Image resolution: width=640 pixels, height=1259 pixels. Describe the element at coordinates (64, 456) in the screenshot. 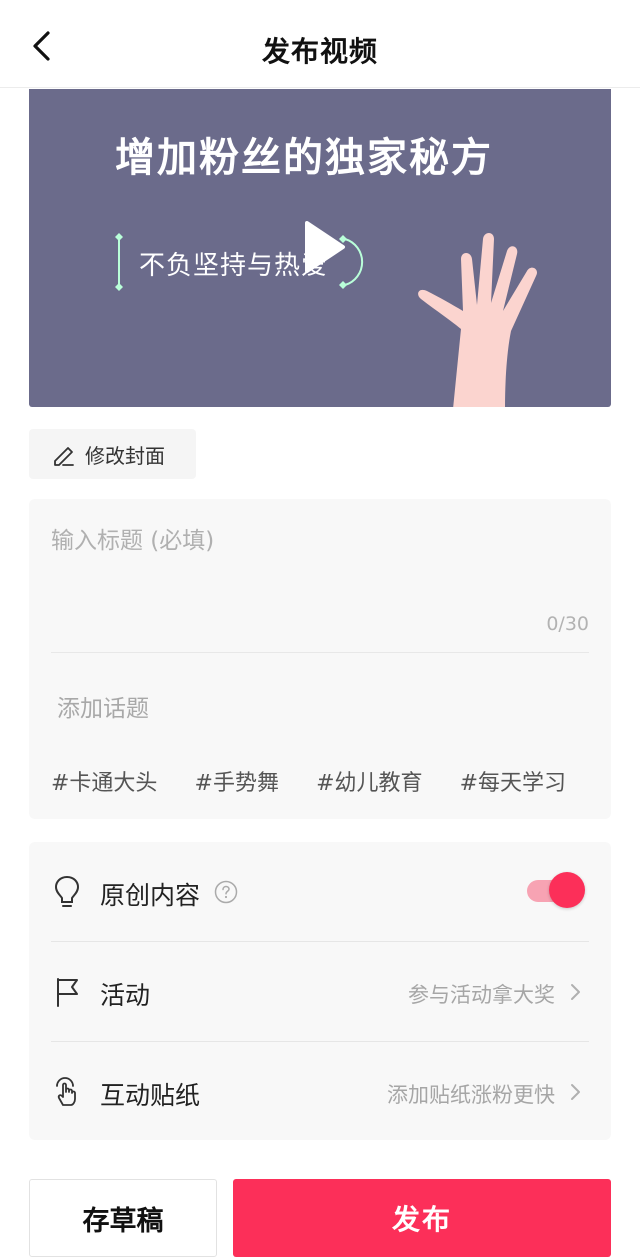

I see `pencil-icon` at that location.